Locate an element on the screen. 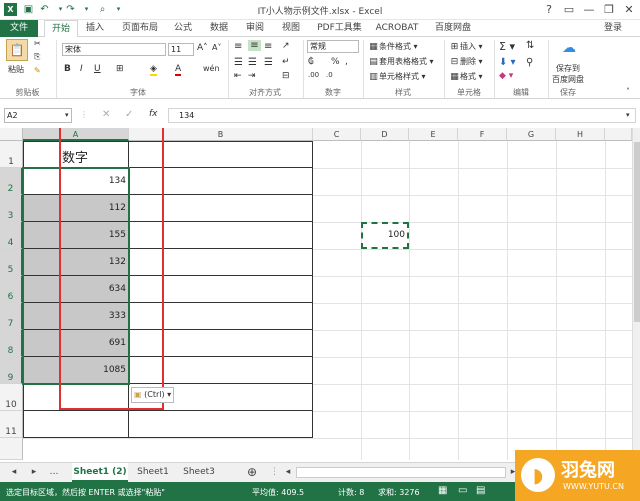  cell-b4 is located at coordinates (221, 235).